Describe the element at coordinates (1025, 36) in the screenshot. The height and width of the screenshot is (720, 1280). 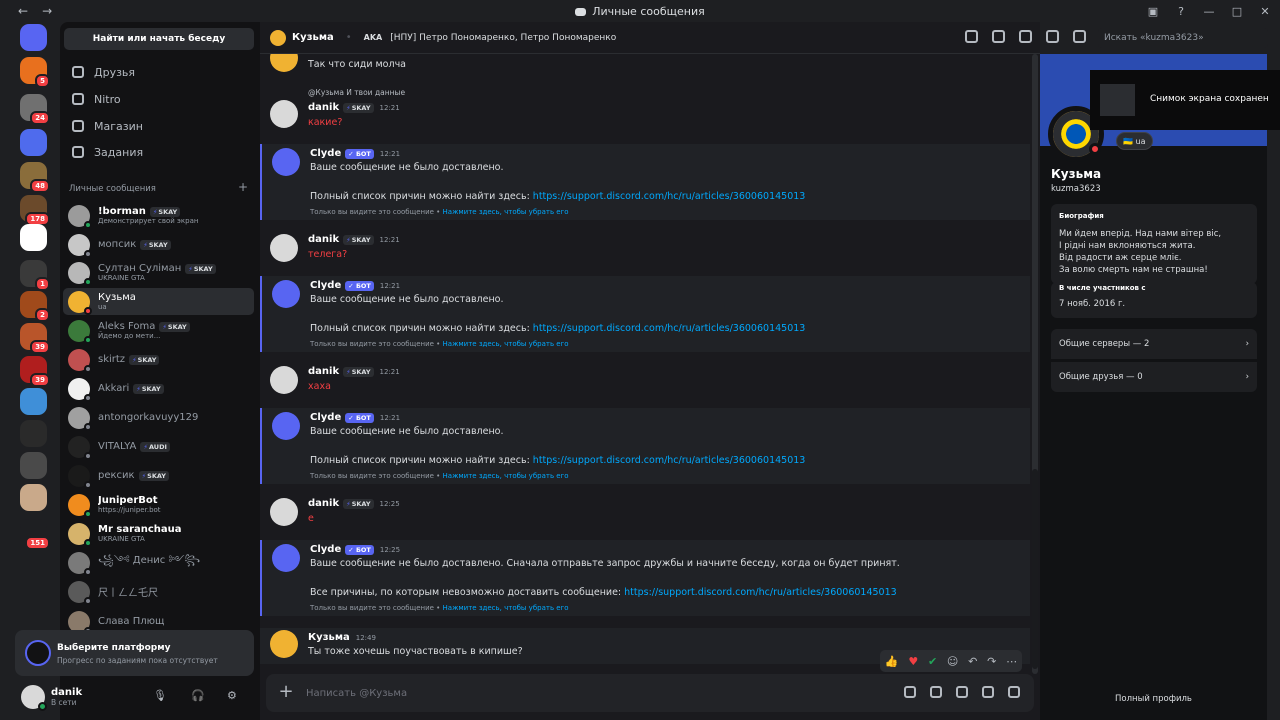
I see `pinned-messages-icon` at that location.